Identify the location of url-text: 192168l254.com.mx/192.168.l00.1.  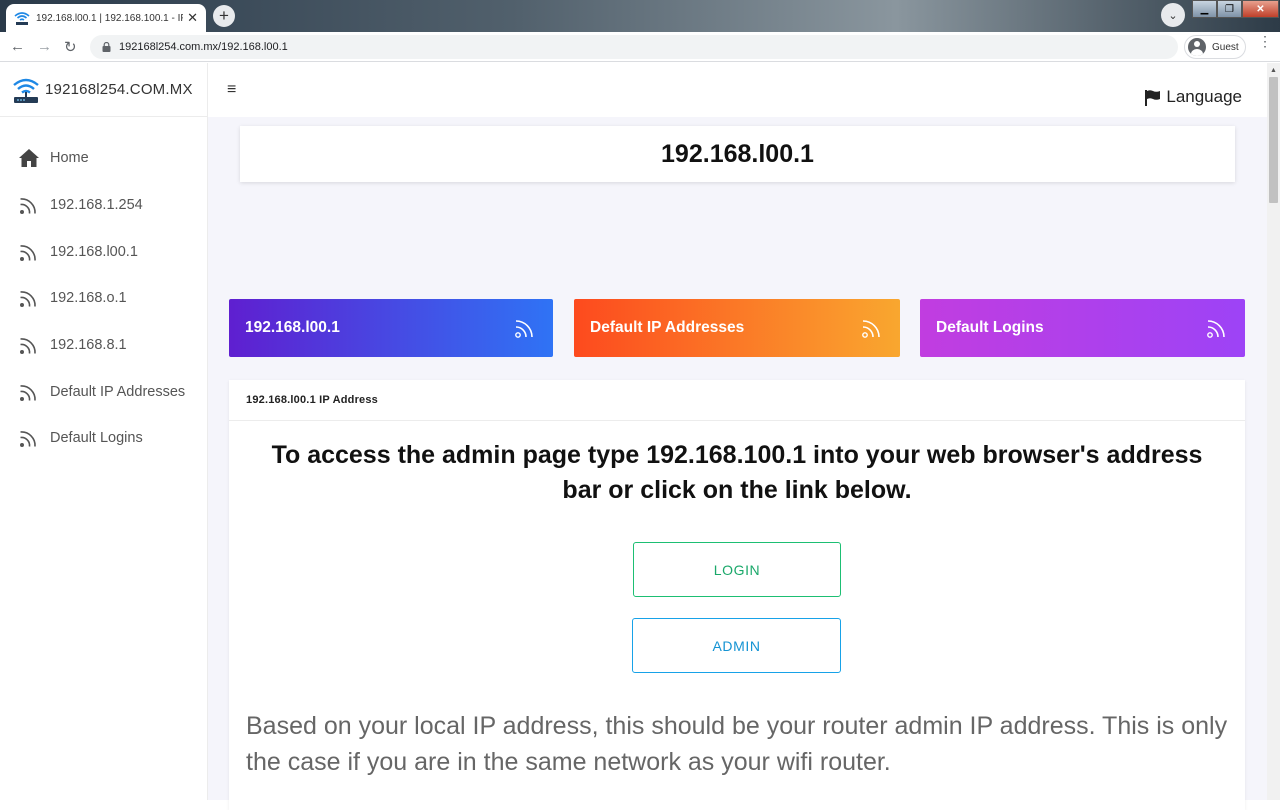
(203, 47).